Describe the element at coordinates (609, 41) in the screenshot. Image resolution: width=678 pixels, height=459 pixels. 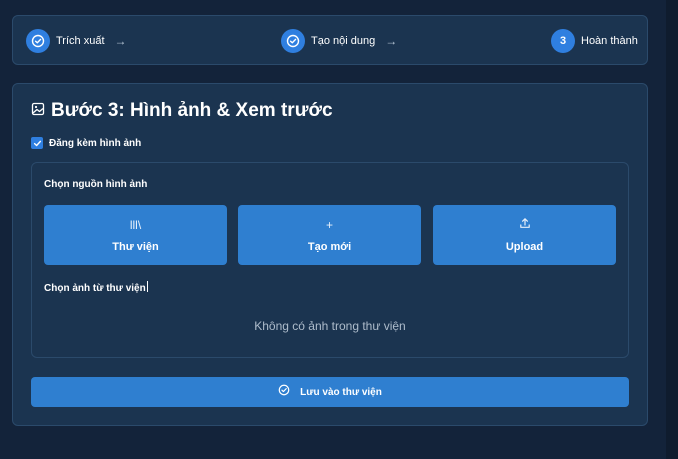
I see `step-label: Hoàn thành` at that location.